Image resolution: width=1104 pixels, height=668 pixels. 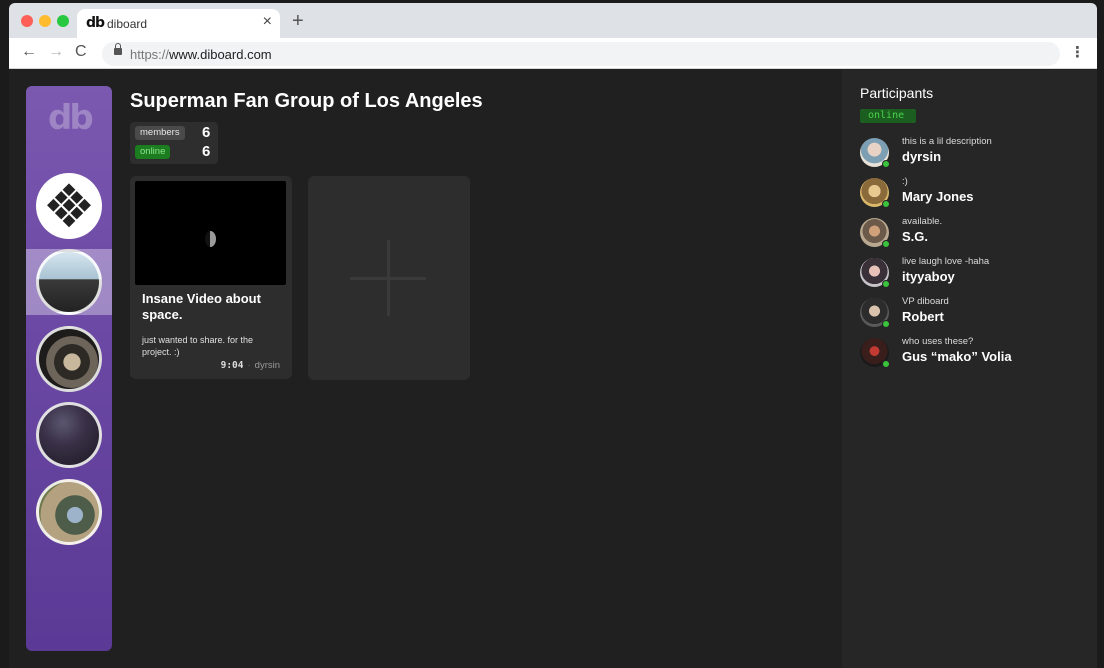 I want to click on post-author: dyrsin, so click(x=267, y=365).